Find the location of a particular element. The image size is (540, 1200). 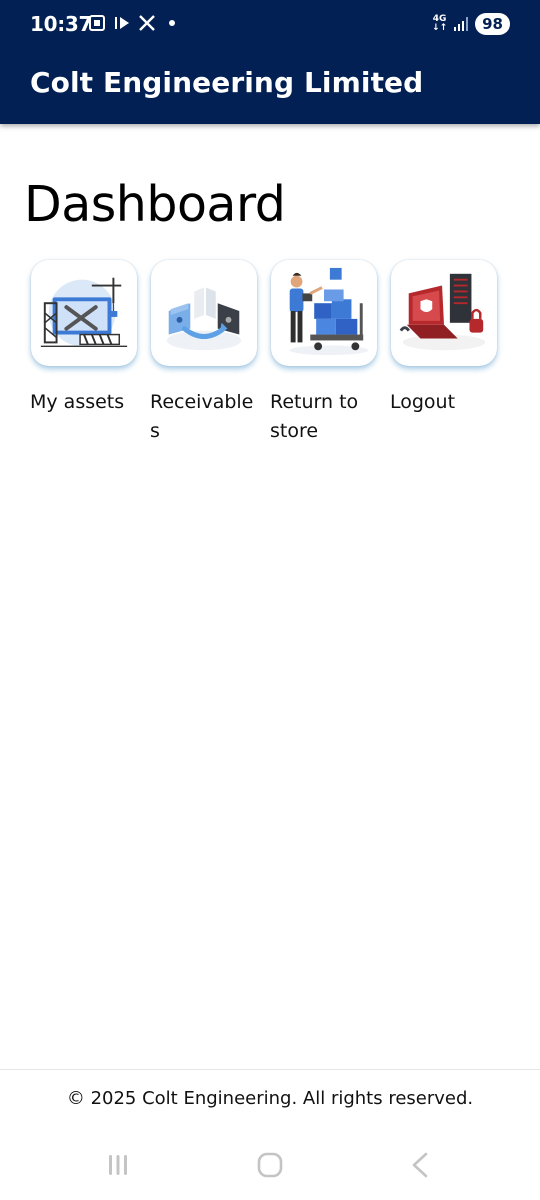

return-to-store-illustration-icon is located at coordinates (329, 311).